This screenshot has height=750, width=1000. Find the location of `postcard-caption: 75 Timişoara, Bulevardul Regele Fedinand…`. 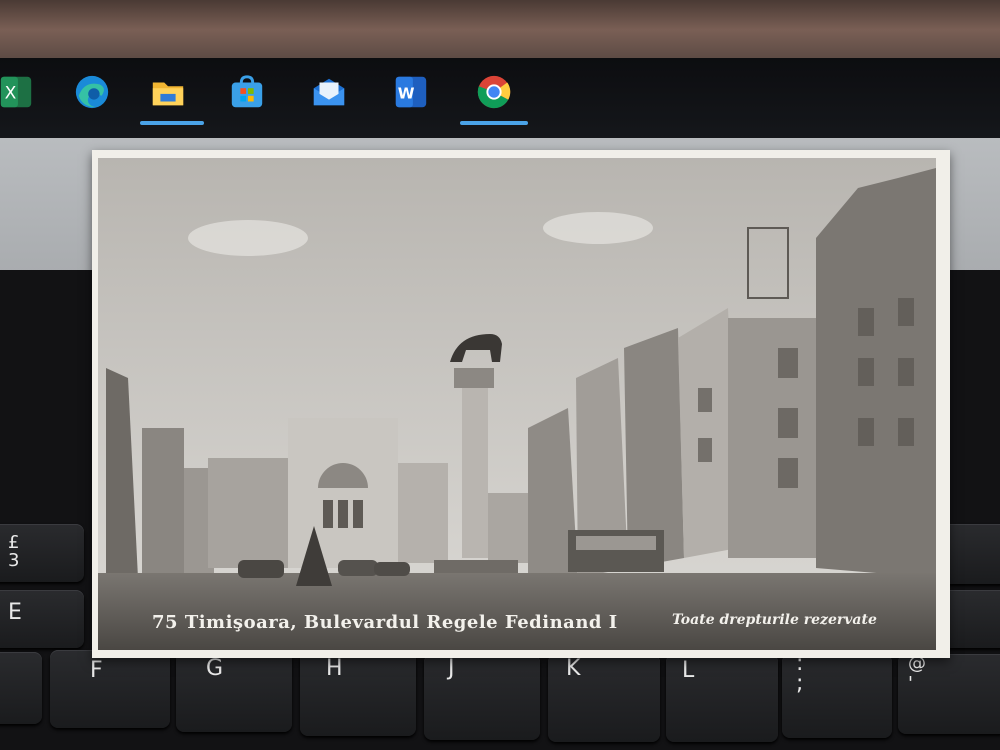

postcard-caption: 75 Timişoara, Bulevardul Regele Fedinand… is located at coordinates (385, 622).